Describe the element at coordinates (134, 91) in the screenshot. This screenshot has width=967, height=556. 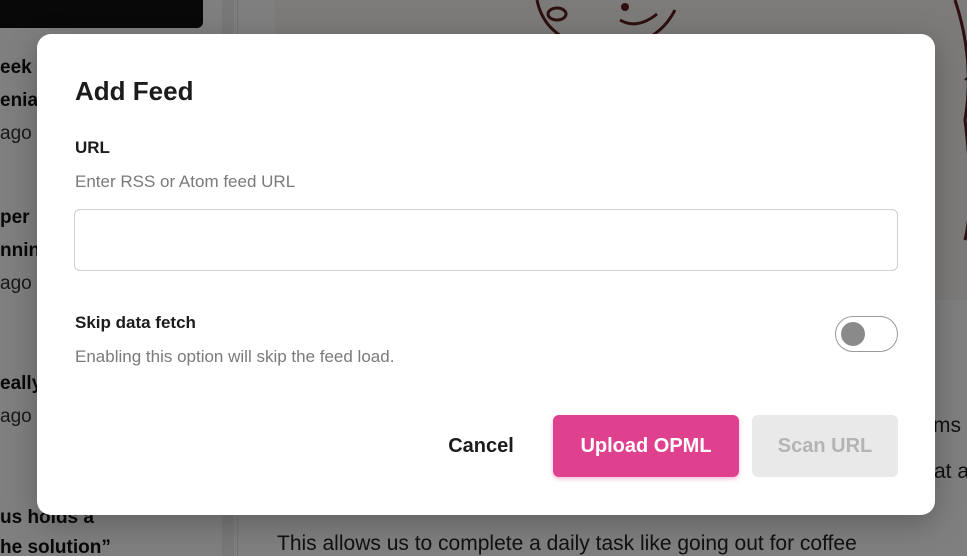
I see `dialog-title: Add Feed` at that location.